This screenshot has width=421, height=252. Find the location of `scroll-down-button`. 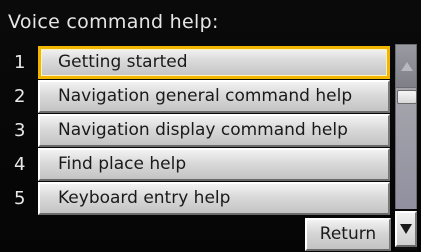

scroll-down-button is located at coordinates (406, 229).